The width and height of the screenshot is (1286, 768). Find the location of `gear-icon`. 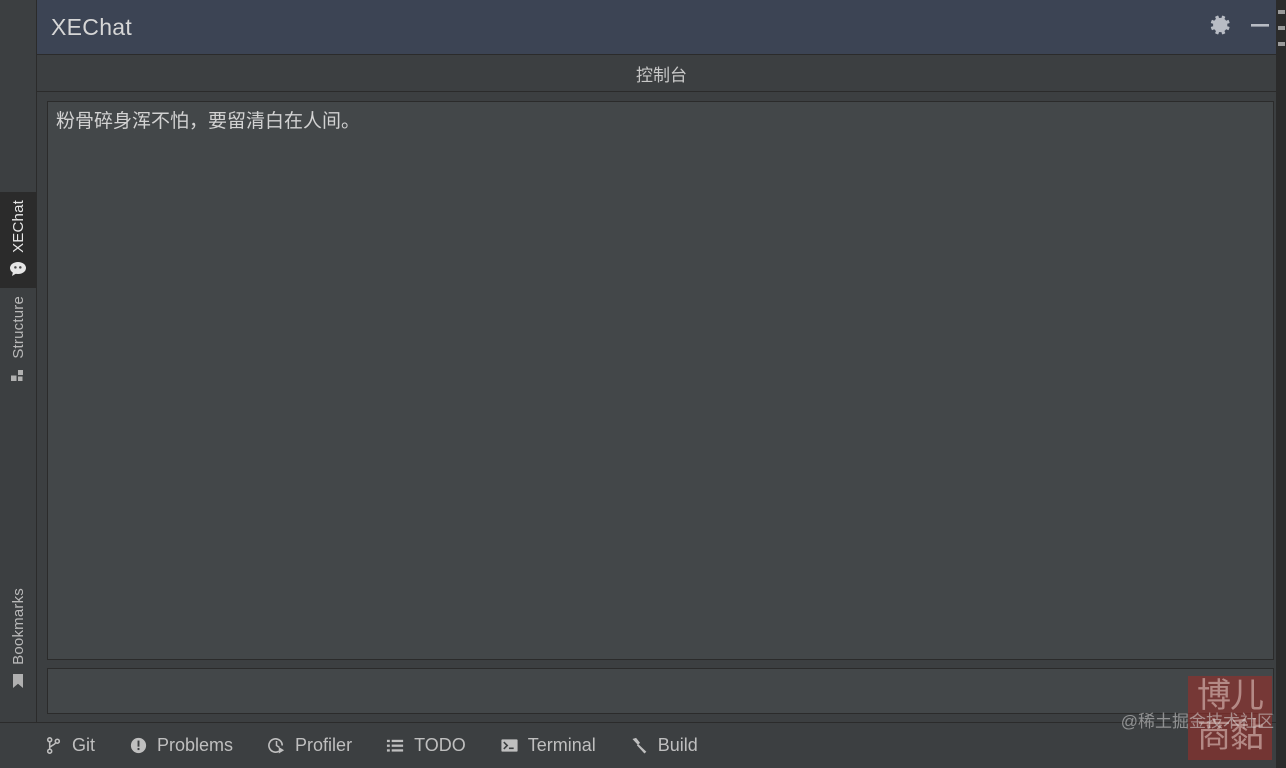

gear-icon is located at coordinates (1220, 27).